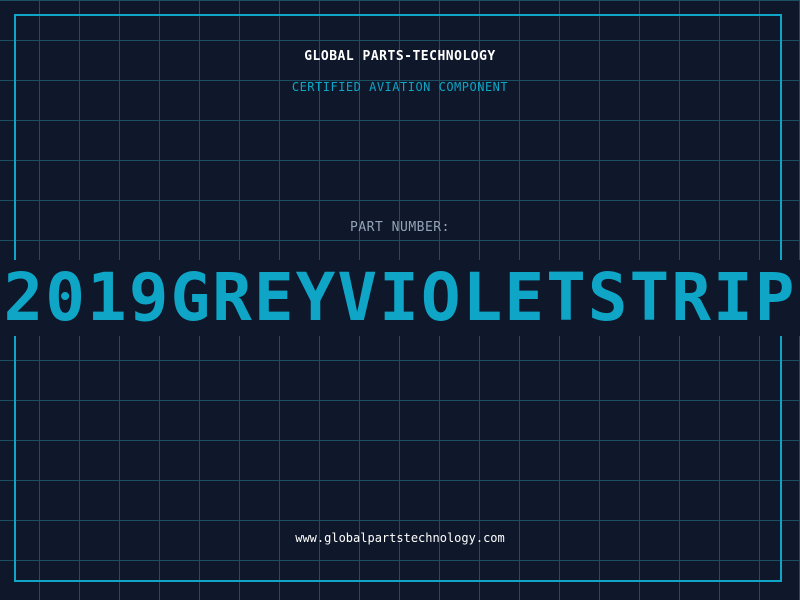 Image resolution: width=800 pixels, height=600 pixels. I want to click on part-number-band: 2019GREYVIOLETSTRIP, so click(400, 298).